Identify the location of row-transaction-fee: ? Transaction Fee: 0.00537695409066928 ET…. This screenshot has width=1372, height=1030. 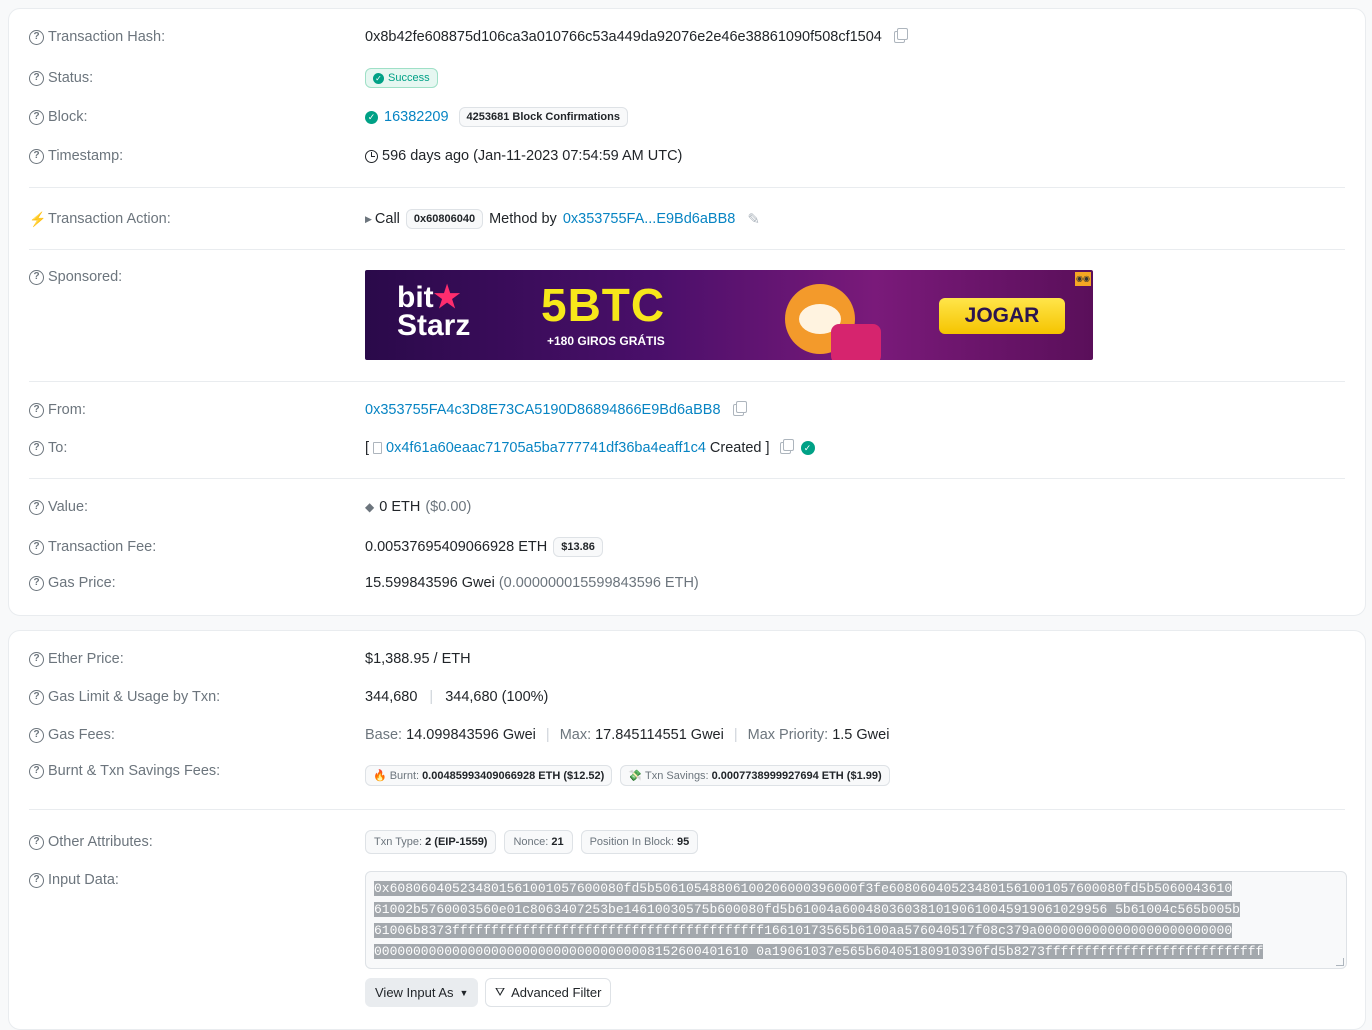
(687, 547).